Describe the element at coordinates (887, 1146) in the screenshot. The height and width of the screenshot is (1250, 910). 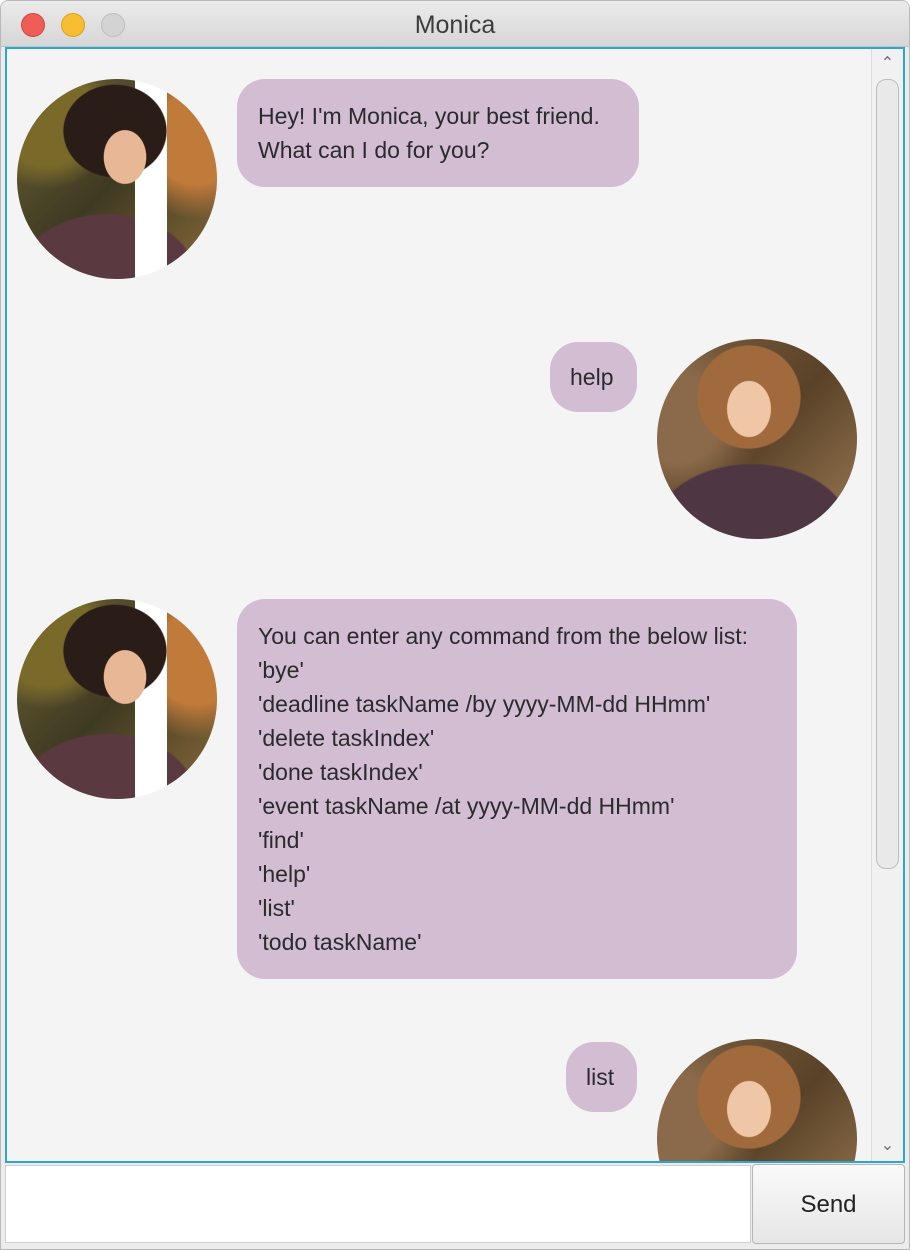
I see `scroll-down-icon: ⌄` at that location.